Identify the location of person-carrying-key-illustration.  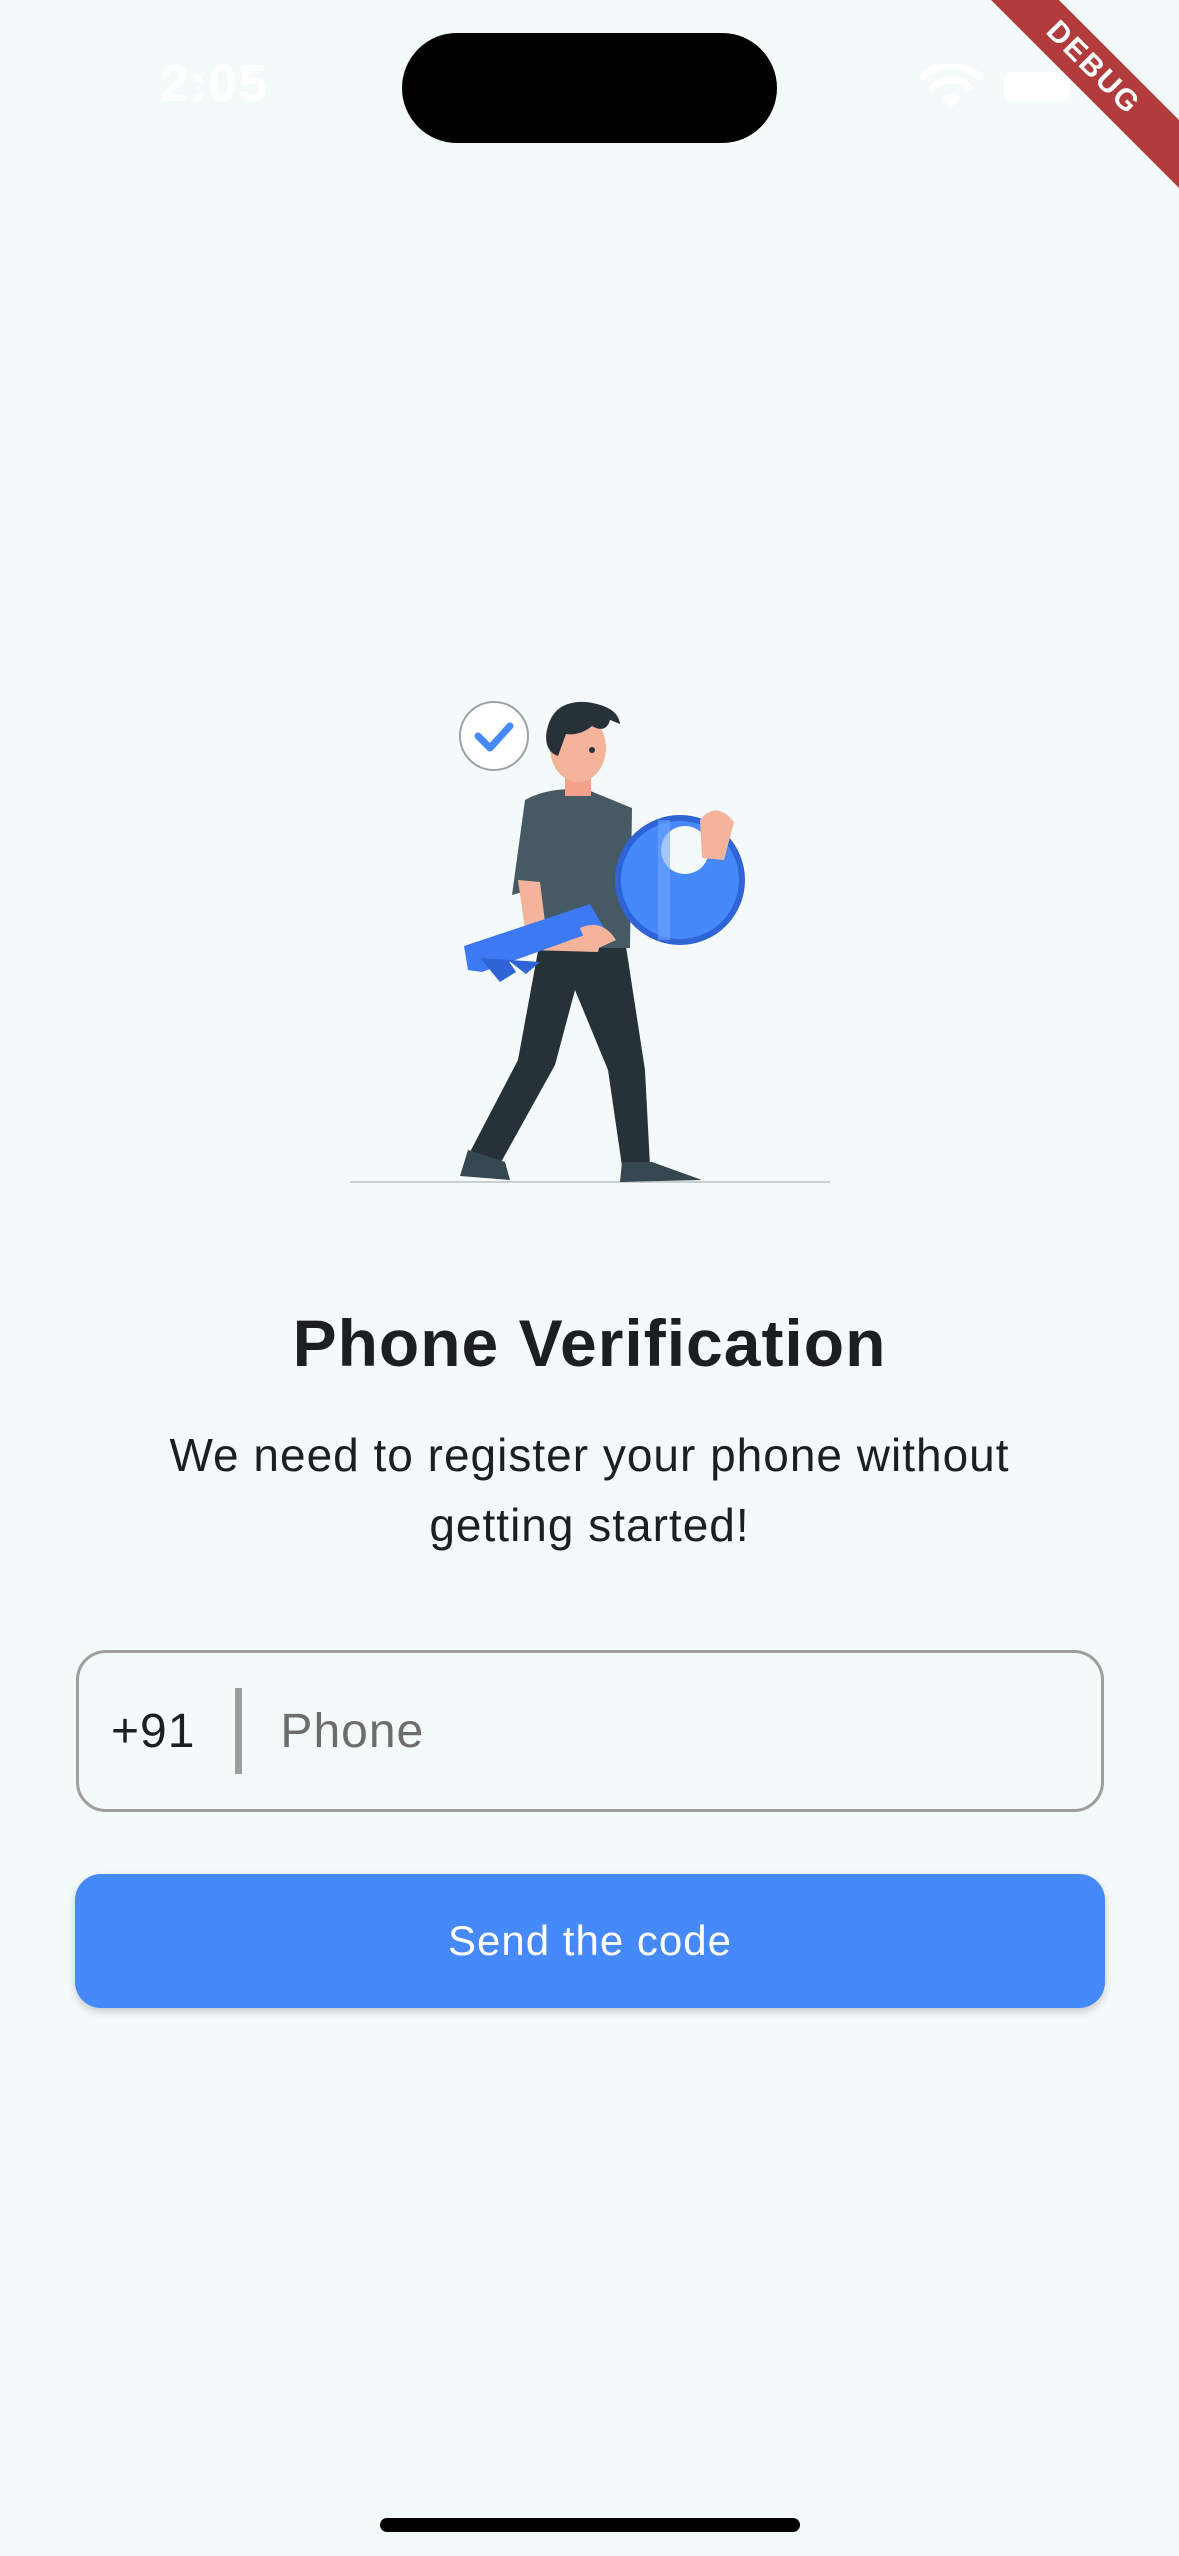
(590, 942).